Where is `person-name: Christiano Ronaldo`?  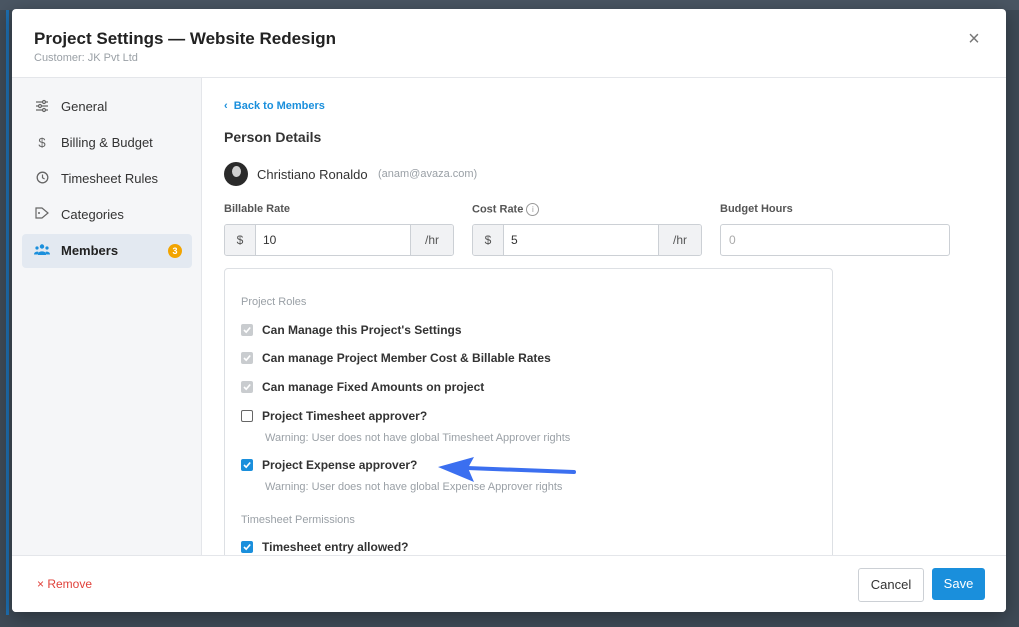
person-name: Christiano Ronaldo is located at coordinates (312, 174).